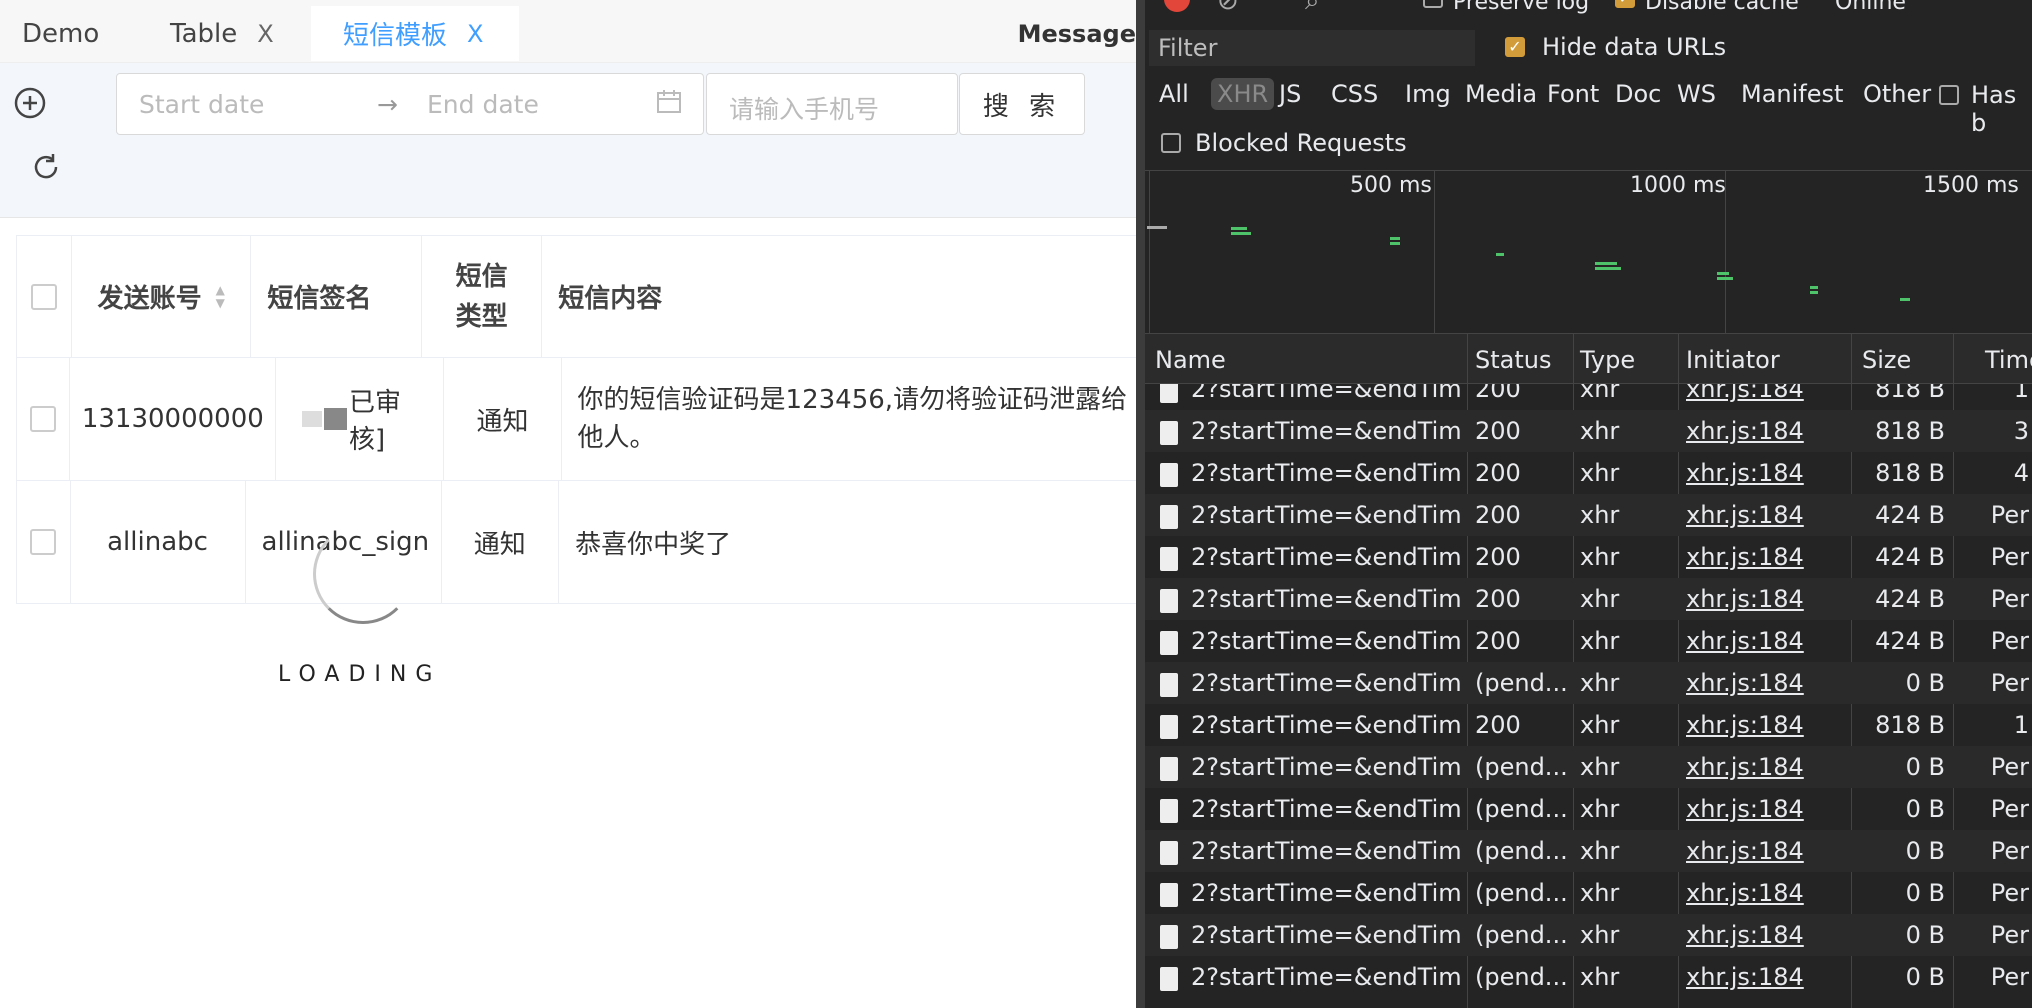 This screenshot has height=1008, width=2032. I want to click on tab-demo: Demo, so click(60, 33).